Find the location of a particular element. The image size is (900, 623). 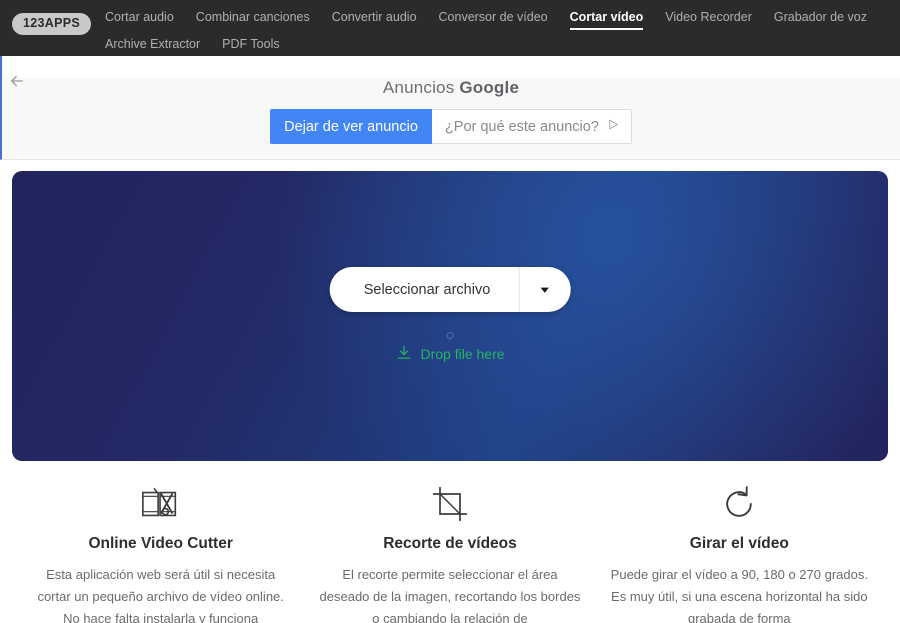

nav-item-grabador-de-voz: Grabador de voz is located at coordinates (820, 20).